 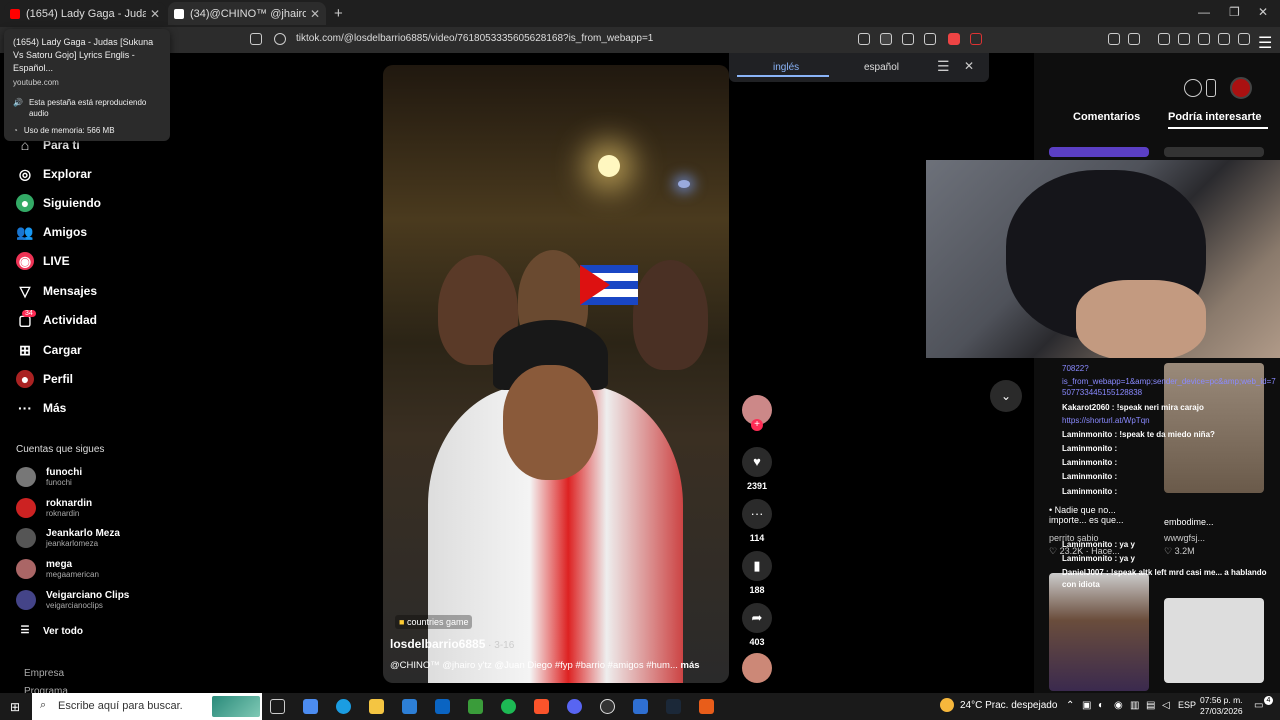 What do you see at coordinates (1118, 705) in the screenshot?
I see `tray-icon: ◉` at bounding box center [1118, 705].